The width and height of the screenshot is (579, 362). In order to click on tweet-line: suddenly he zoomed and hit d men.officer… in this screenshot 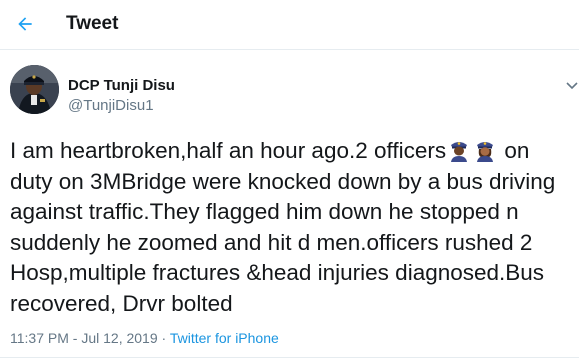, I will do `click(271, 242)`.